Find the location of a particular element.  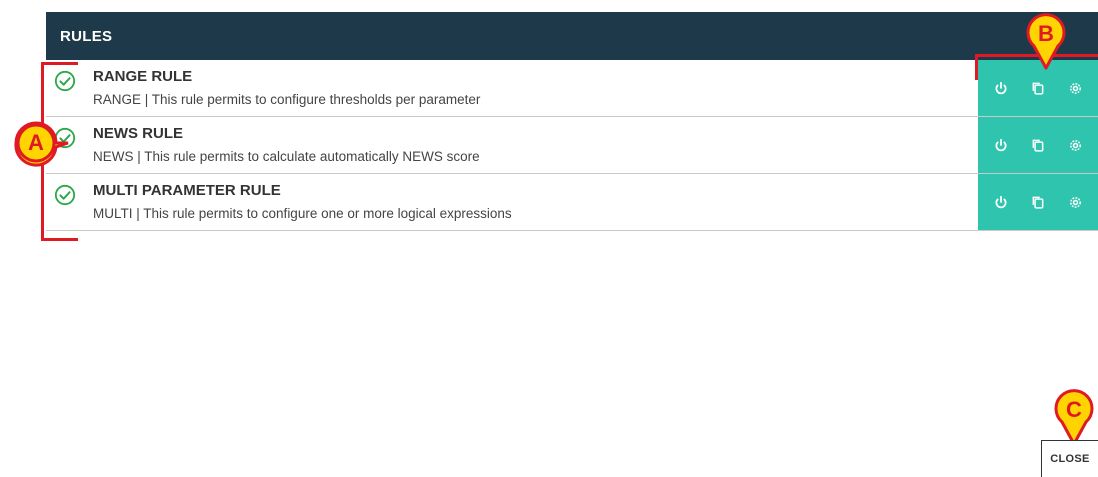

panel-title: RULES is located at coordinates (86, 36).